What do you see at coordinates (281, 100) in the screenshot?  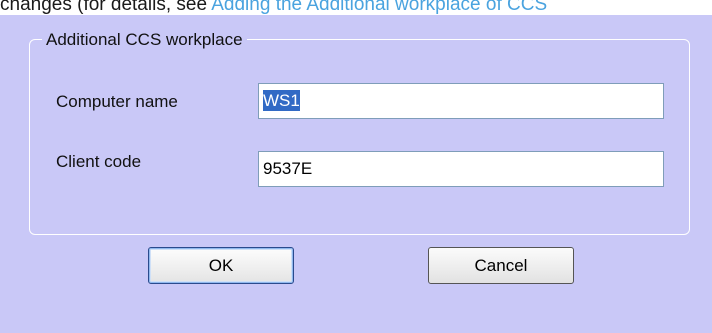 I see `computer-name-value: WS1` at bounding box center [281, 100].